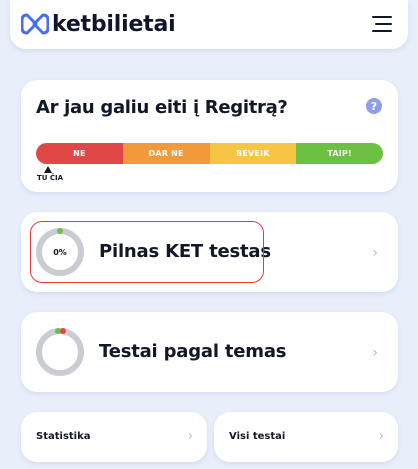 The width and height of the screenshot is (418, 469). What do you see at coordinates (147, 252) in the screenshot?
I see `highlight-outline` at bounding box center [147, 252].